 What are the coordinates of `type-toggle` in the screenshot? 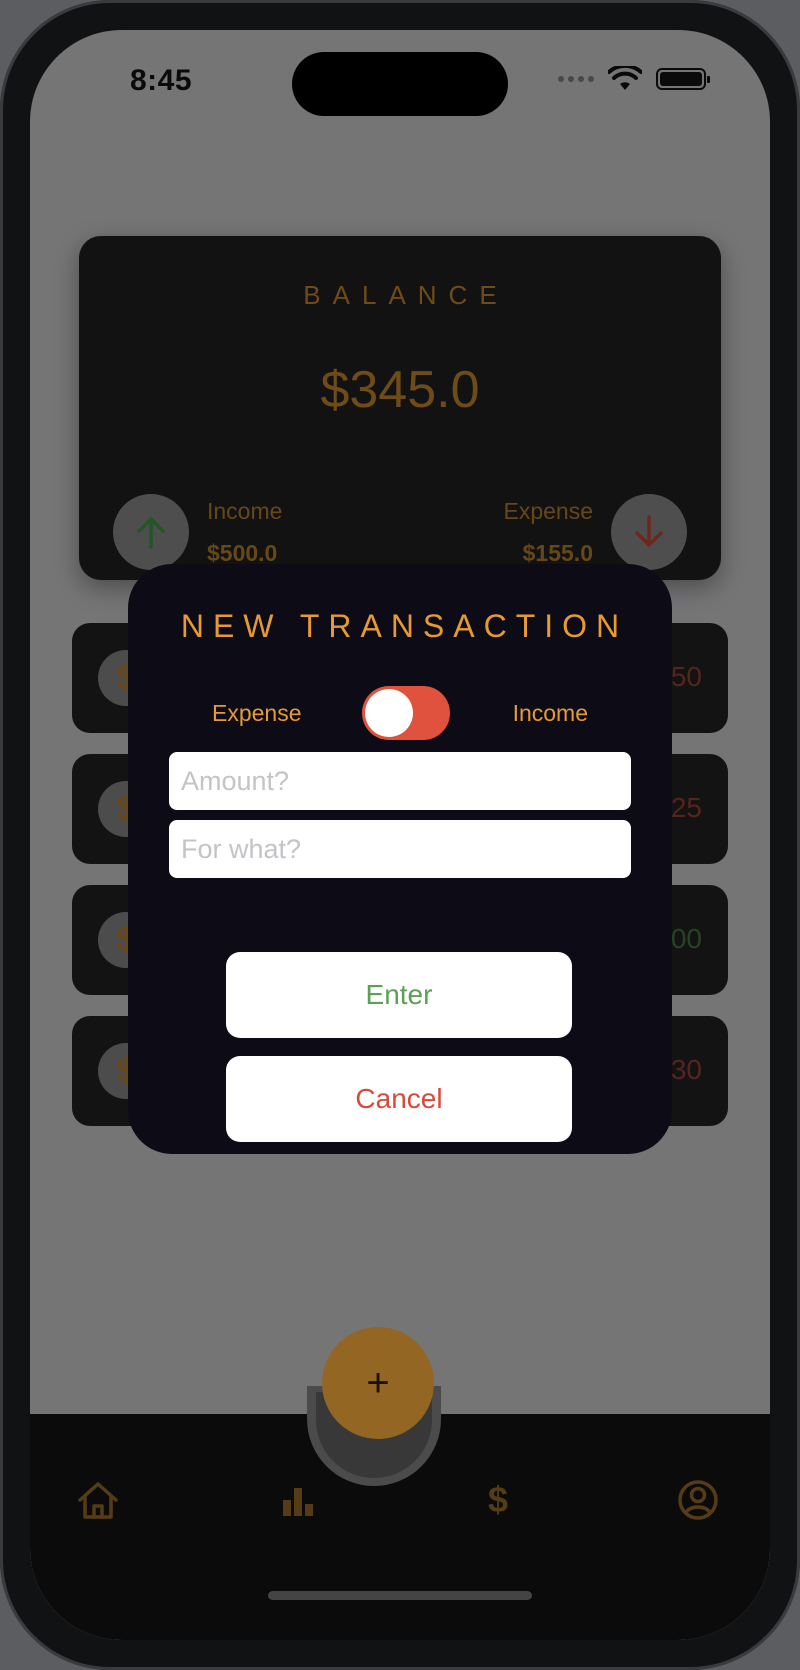 It's located at (406, 713).